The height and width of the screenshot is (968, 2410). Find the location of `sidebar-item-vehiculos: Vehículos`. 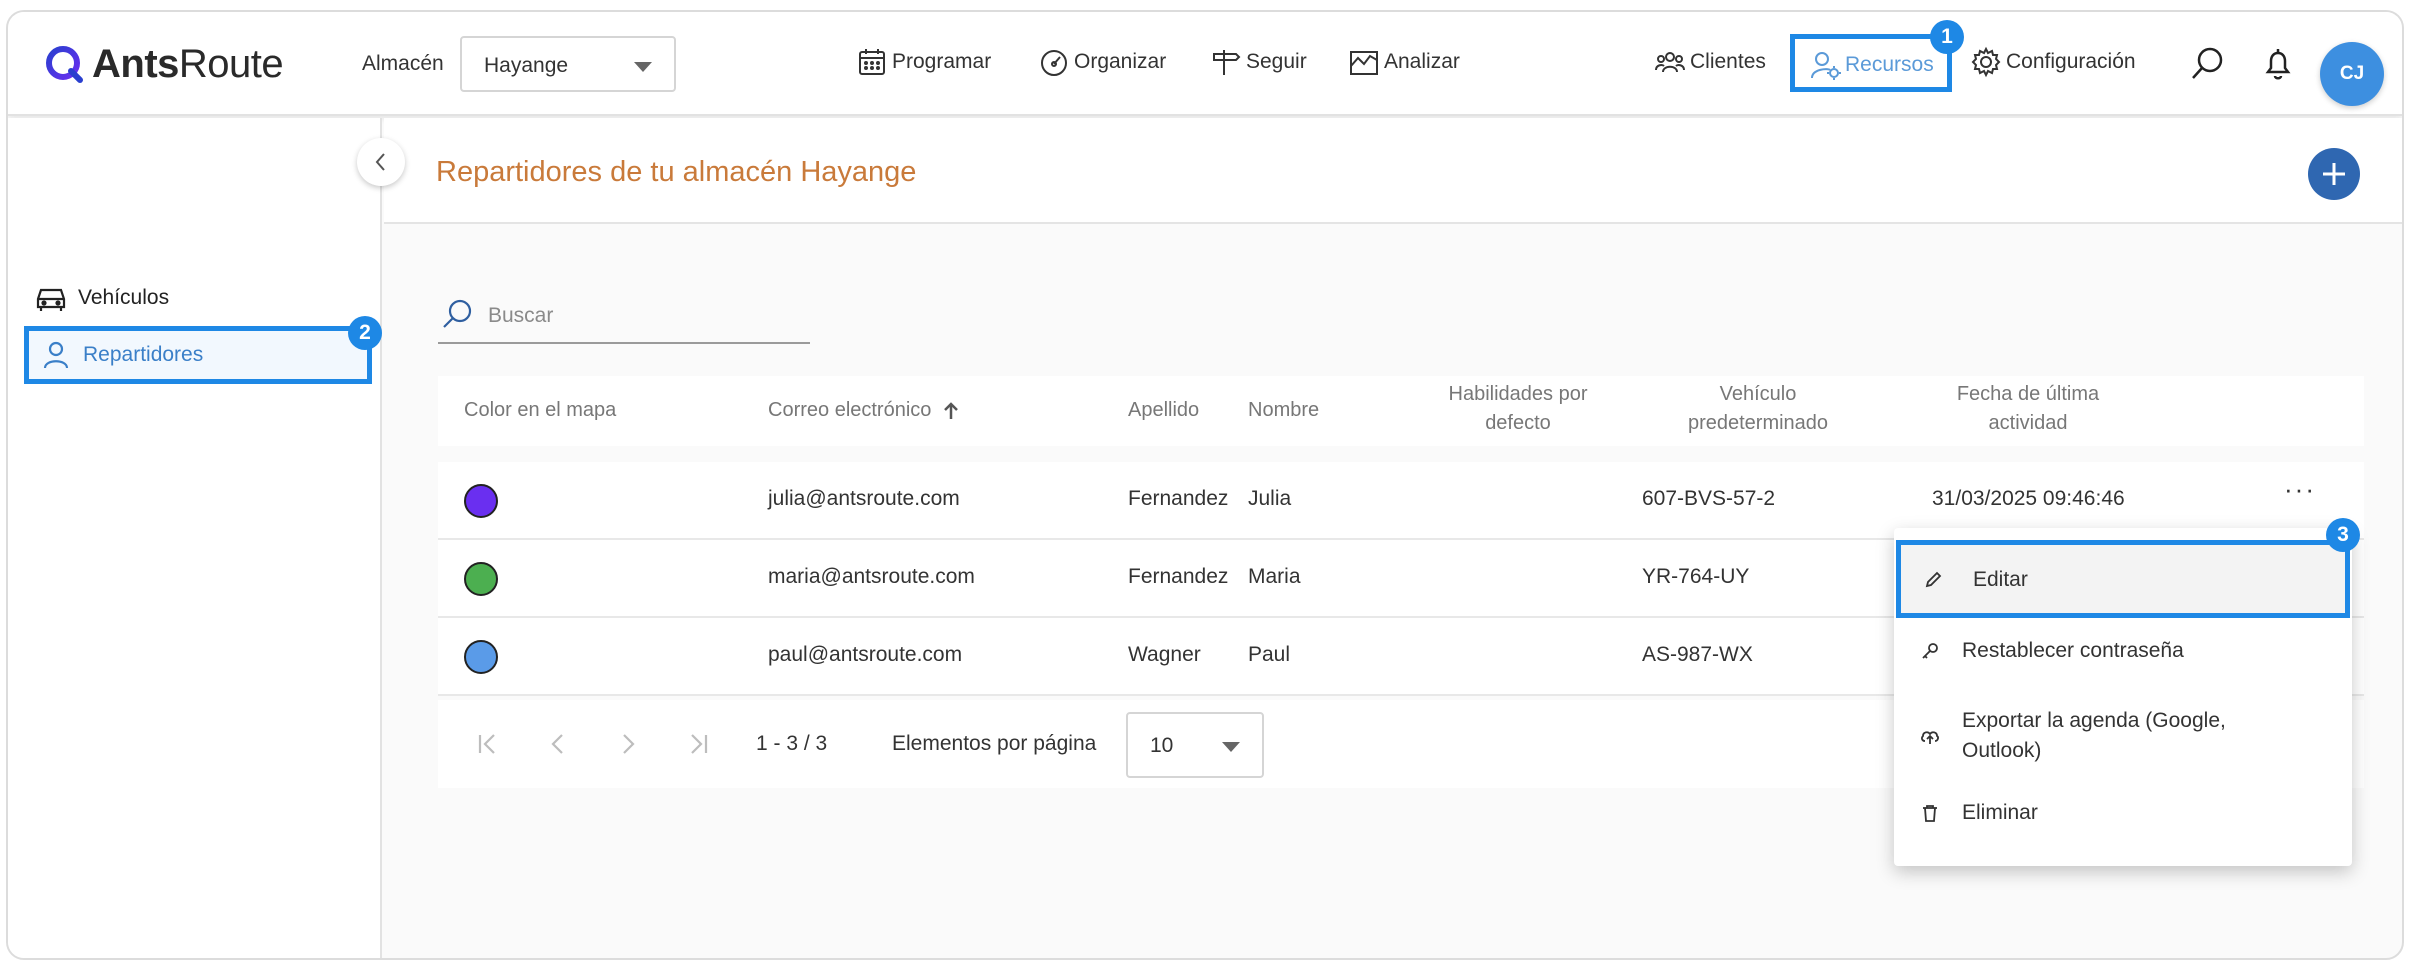

sidebar-item-vehiculos: Vehículos is located at coordinates (101, 298).